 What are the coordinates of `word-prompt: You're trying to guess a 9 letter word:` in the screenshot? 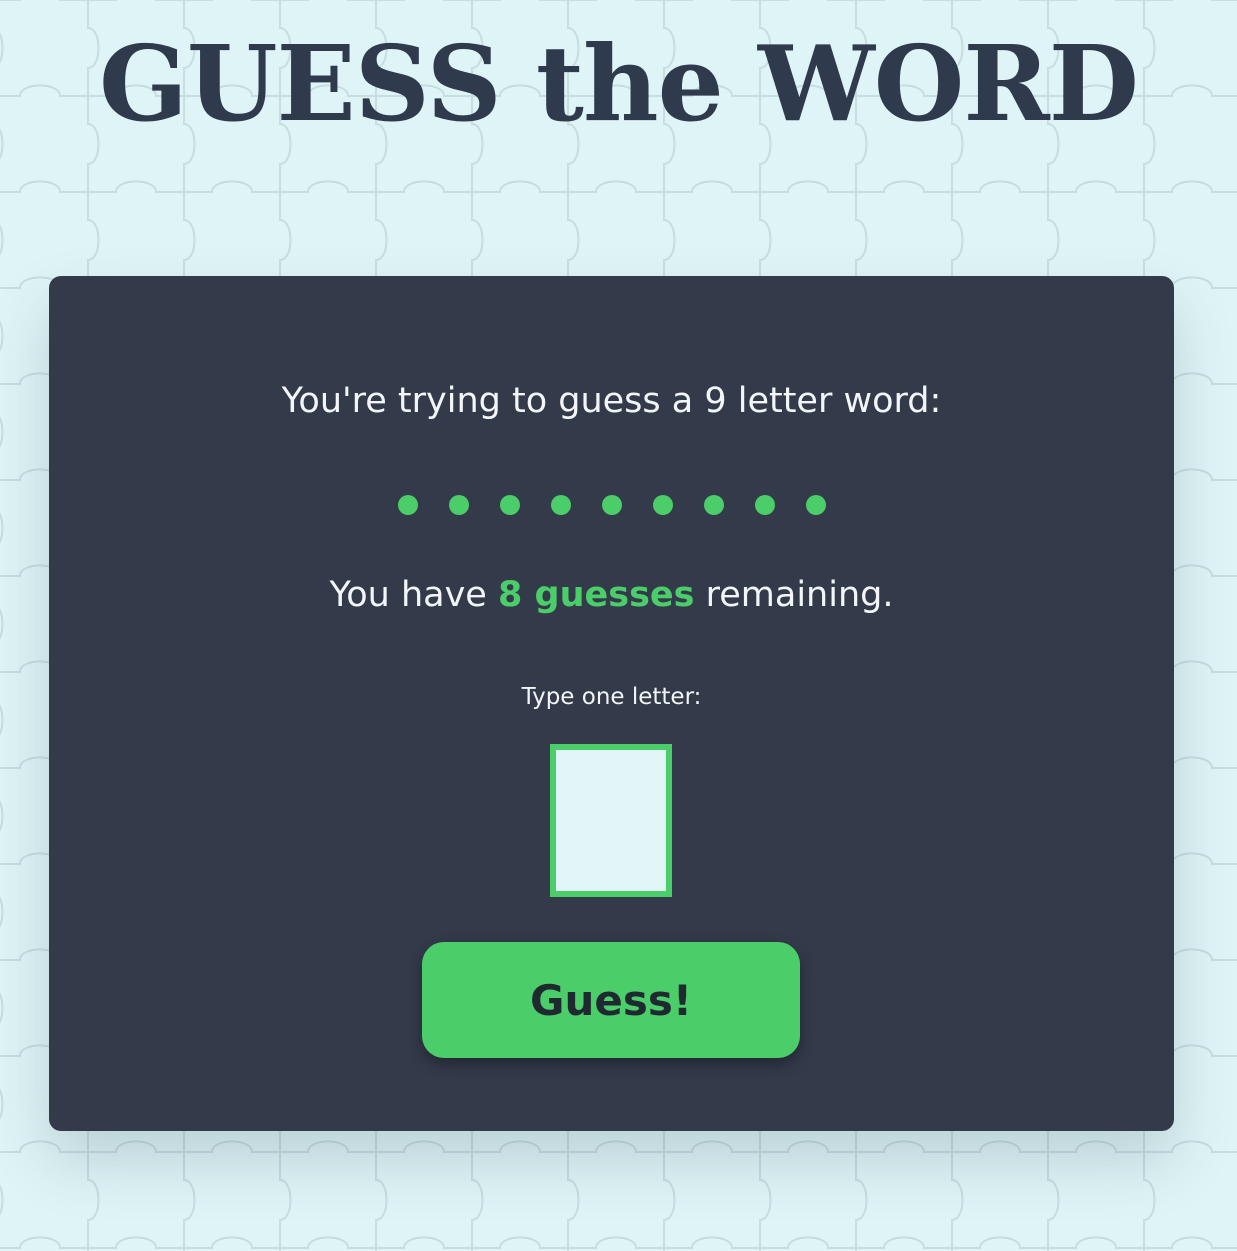 It's located at (611, 401).